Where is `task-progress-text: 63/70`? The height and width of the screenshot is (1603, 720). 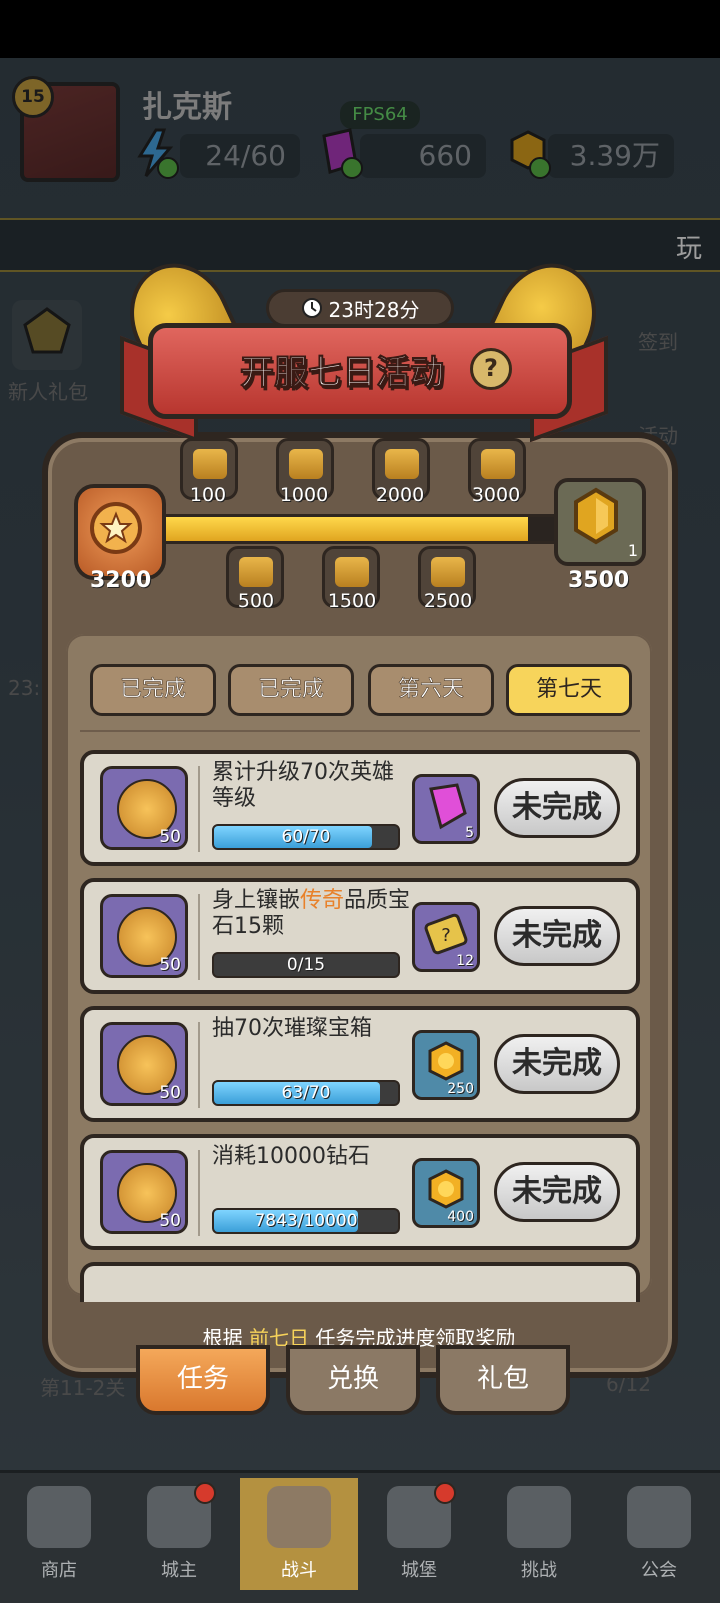
task-progress-text: 63/70 is located at coordinates (306, 1093).